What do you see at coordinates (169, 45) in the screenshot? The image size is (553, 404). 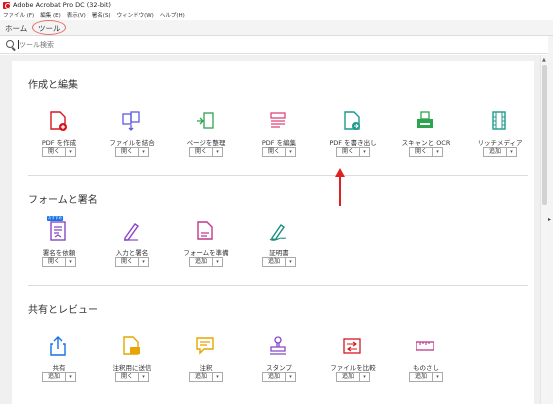 I see `tool-search-input` at bounding box center [169, 45].